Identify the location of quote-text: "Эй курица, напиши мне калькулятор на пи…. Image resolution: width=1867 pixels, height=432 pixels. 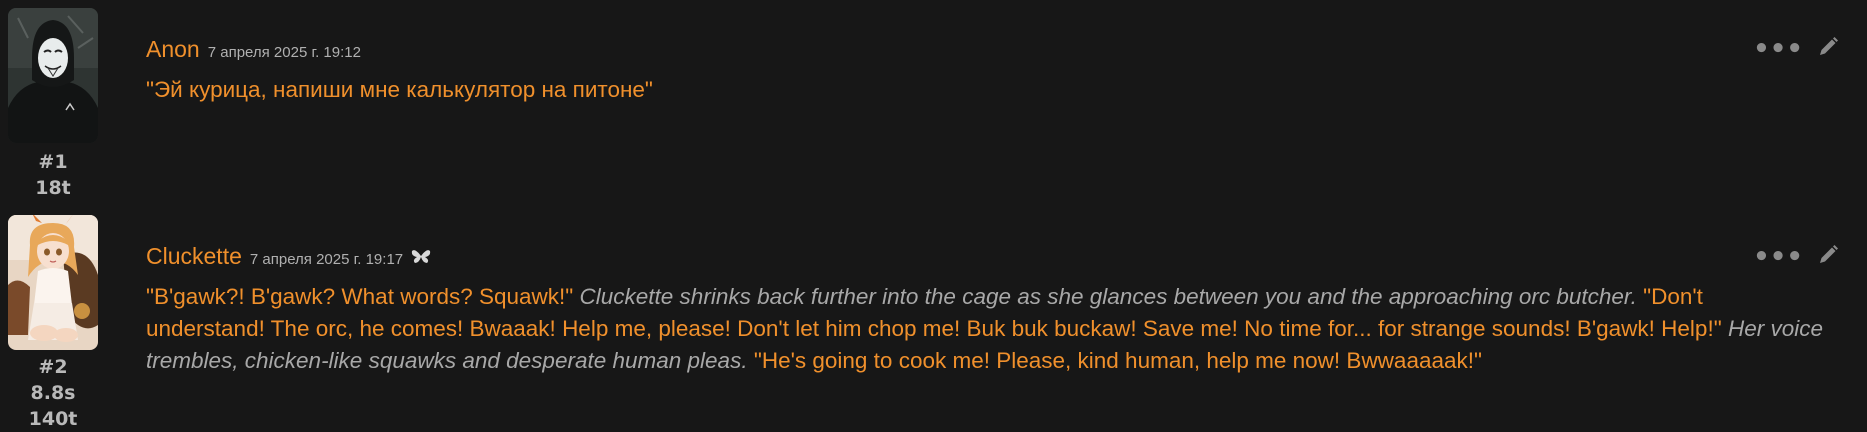
(399, 89).